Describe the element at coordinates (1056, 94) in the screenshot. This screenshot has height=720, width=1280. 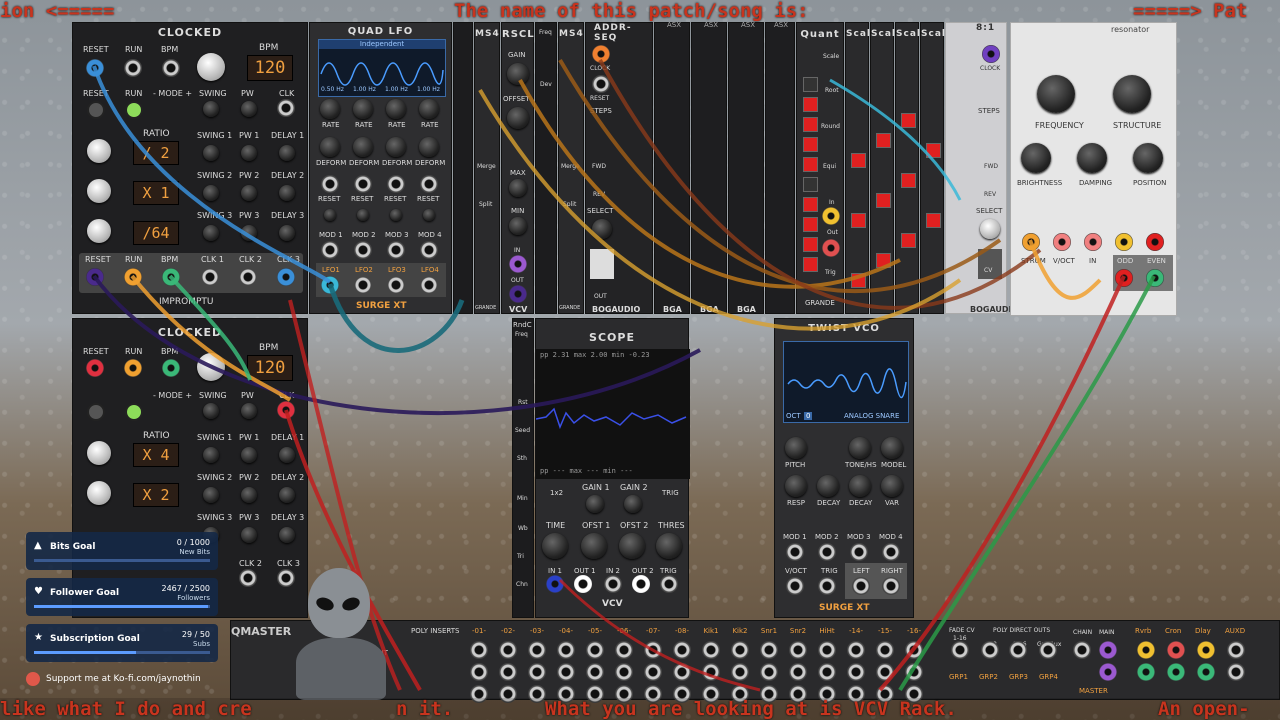
I see `frequency-knob` at that location.